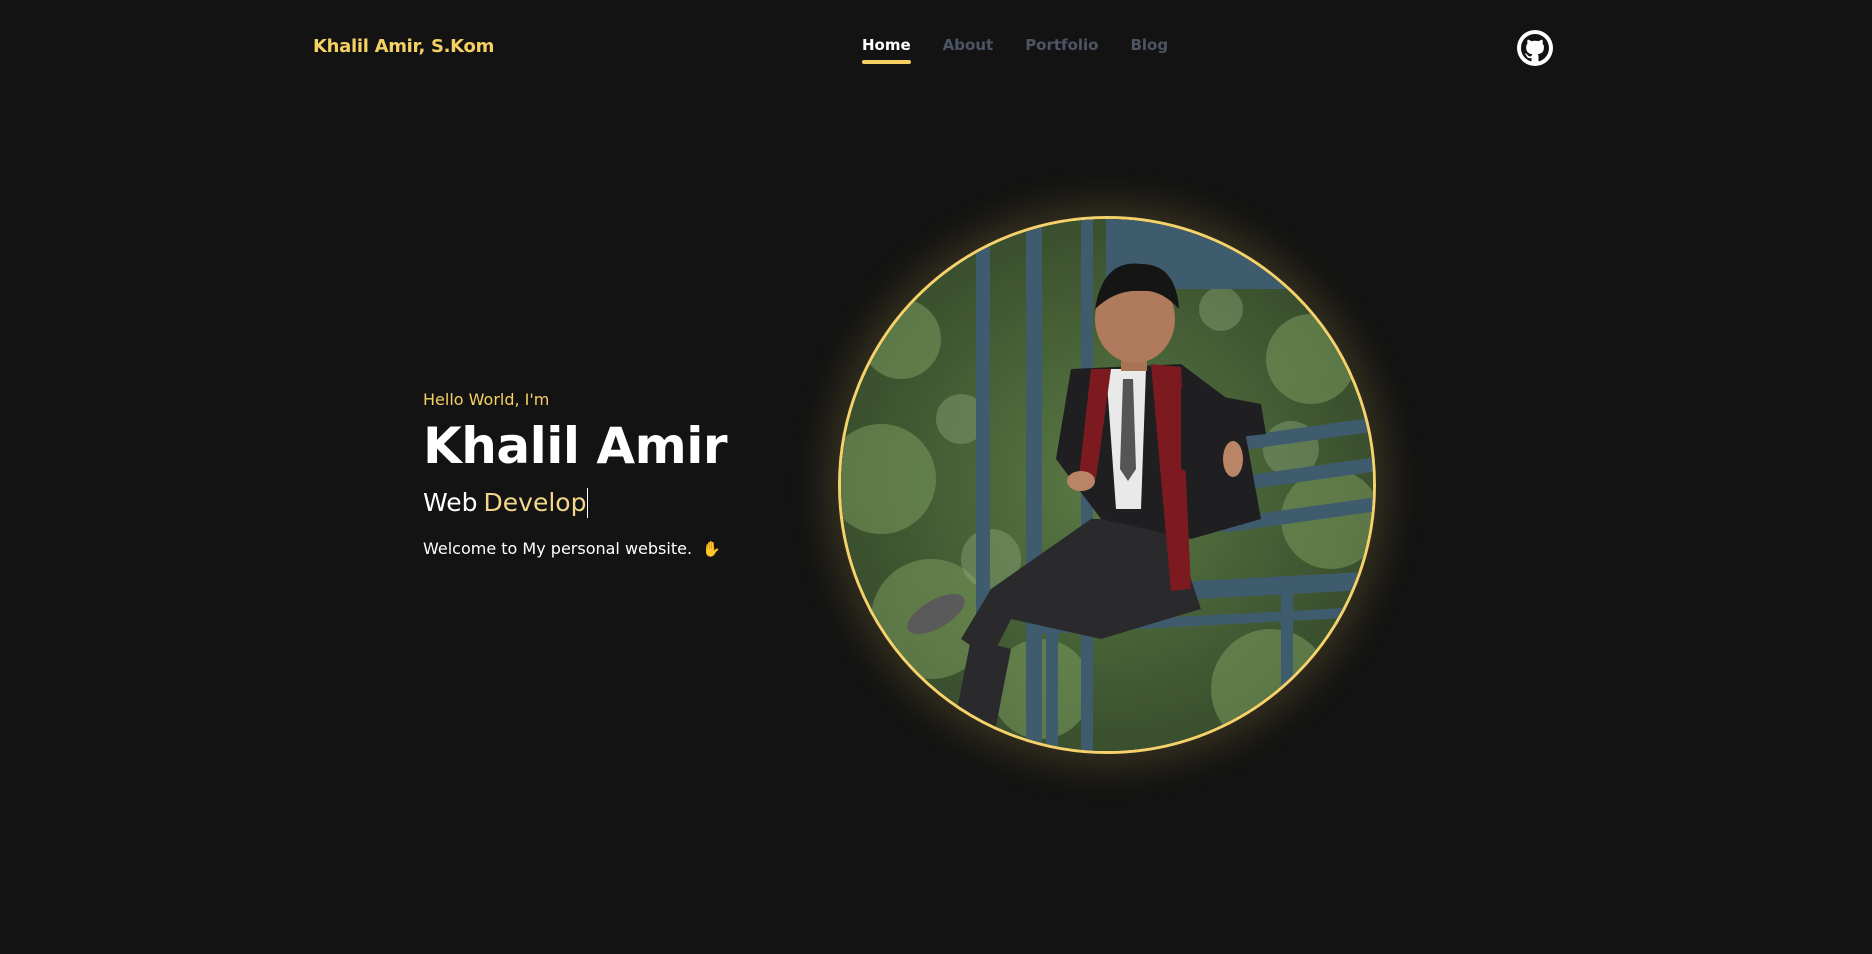 This screenshot has width=1872, height=954. Describe the element at coordinates (1061, 50) in the screenshot. I see `nav-item-portfolio: Portfolio` at that location.